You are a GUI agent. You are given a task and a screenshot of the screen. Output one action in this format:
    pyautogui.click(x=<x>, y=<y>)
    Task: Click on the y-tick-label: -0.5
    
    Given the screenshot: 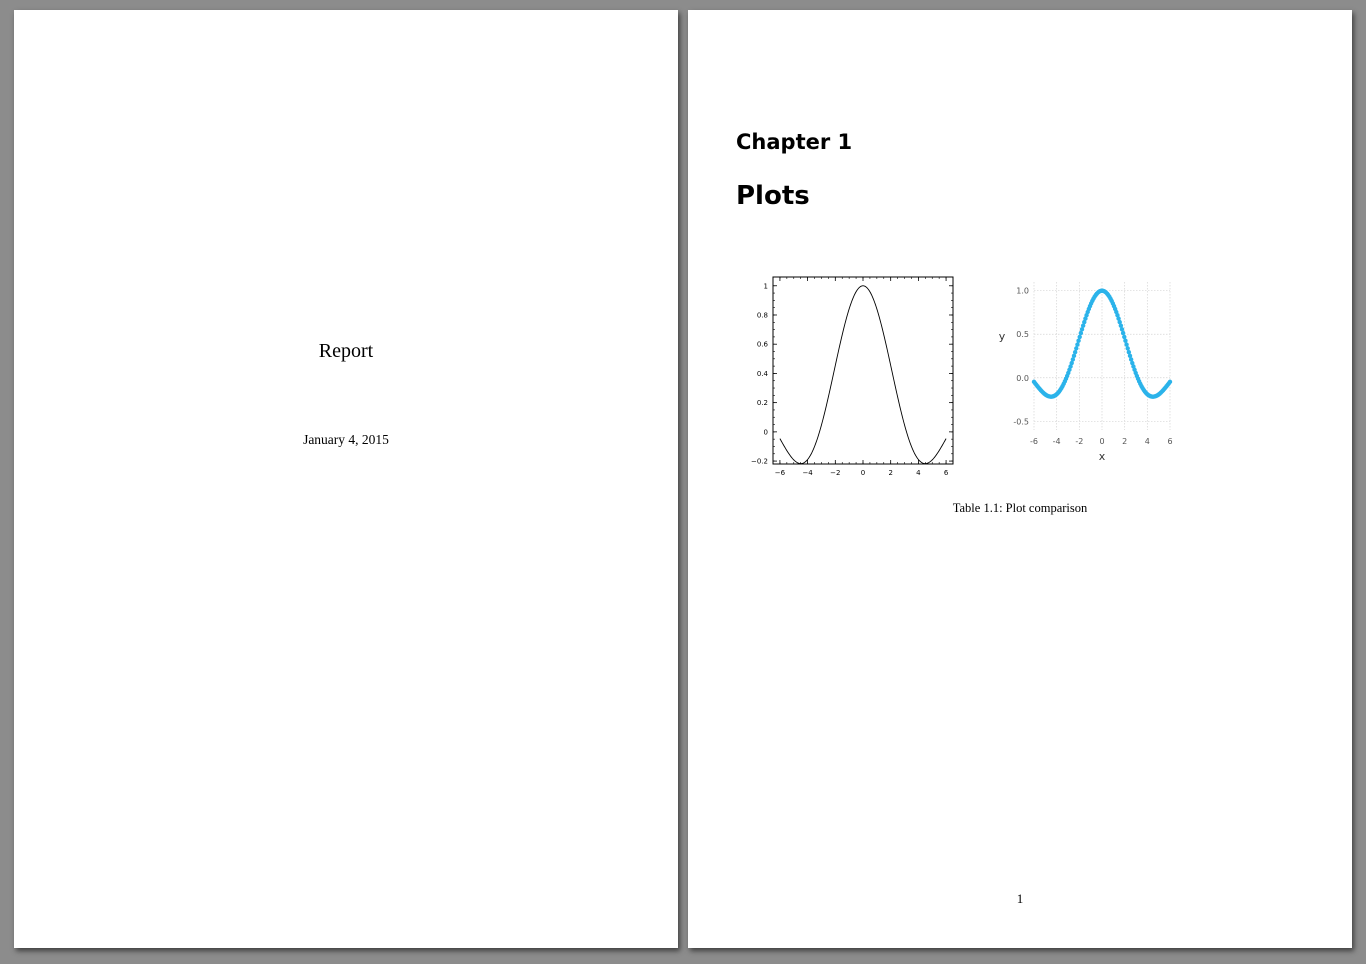 What is the action you would take?
    pyautogui.click(x=1021, y=421)
    